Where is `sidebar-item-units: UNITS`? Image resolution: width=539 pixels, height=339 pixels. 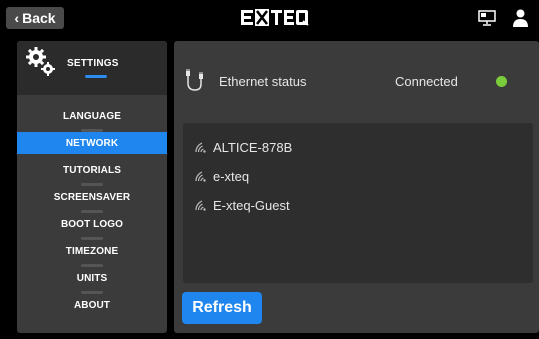
sidebar-item-units: UNITS is located at coordinates (92, 279).